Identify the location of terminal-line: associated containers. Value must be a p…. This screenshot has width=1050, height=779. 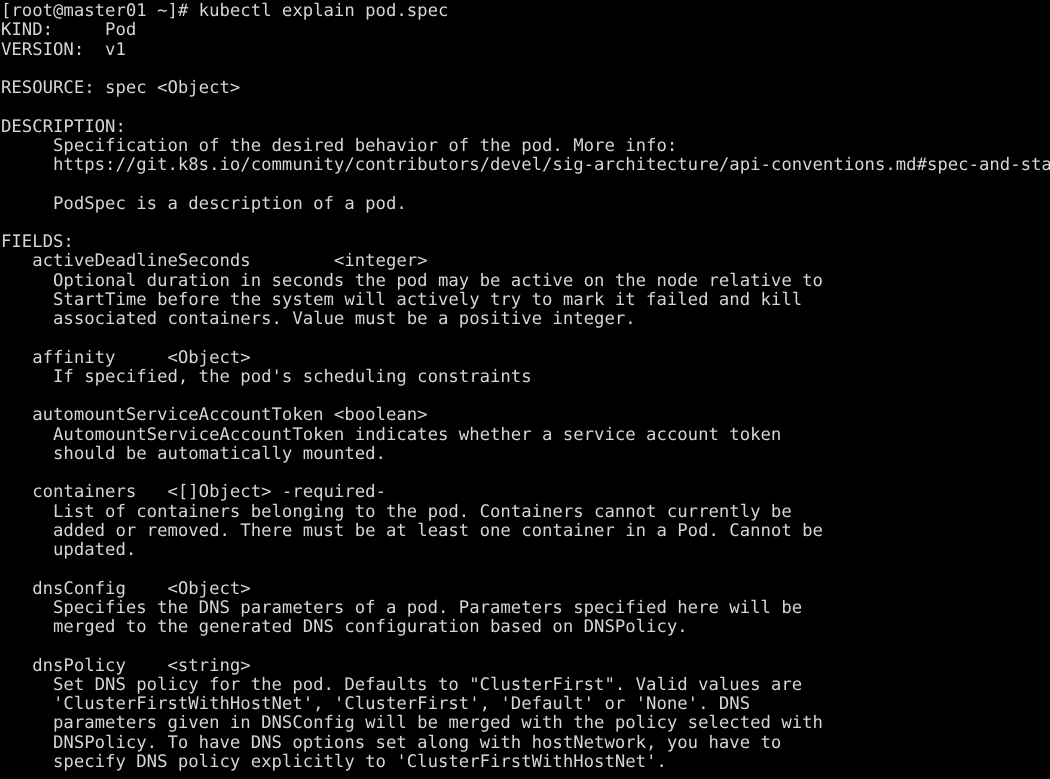
(318, 319).